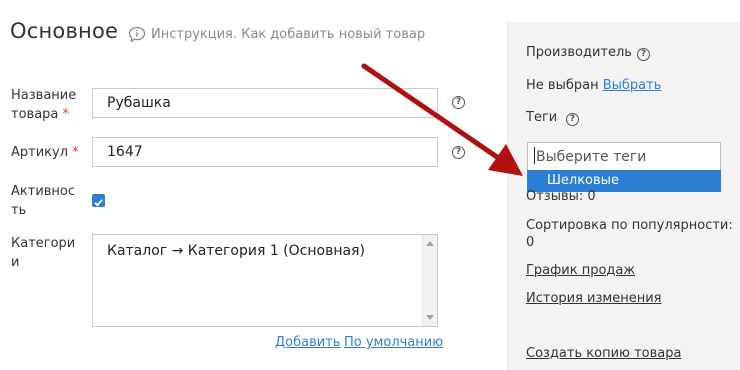  What do you see at coordinates (15, 262) in the screenshot?
I see `category-label-line2: и` at bounding box center [15, 262].